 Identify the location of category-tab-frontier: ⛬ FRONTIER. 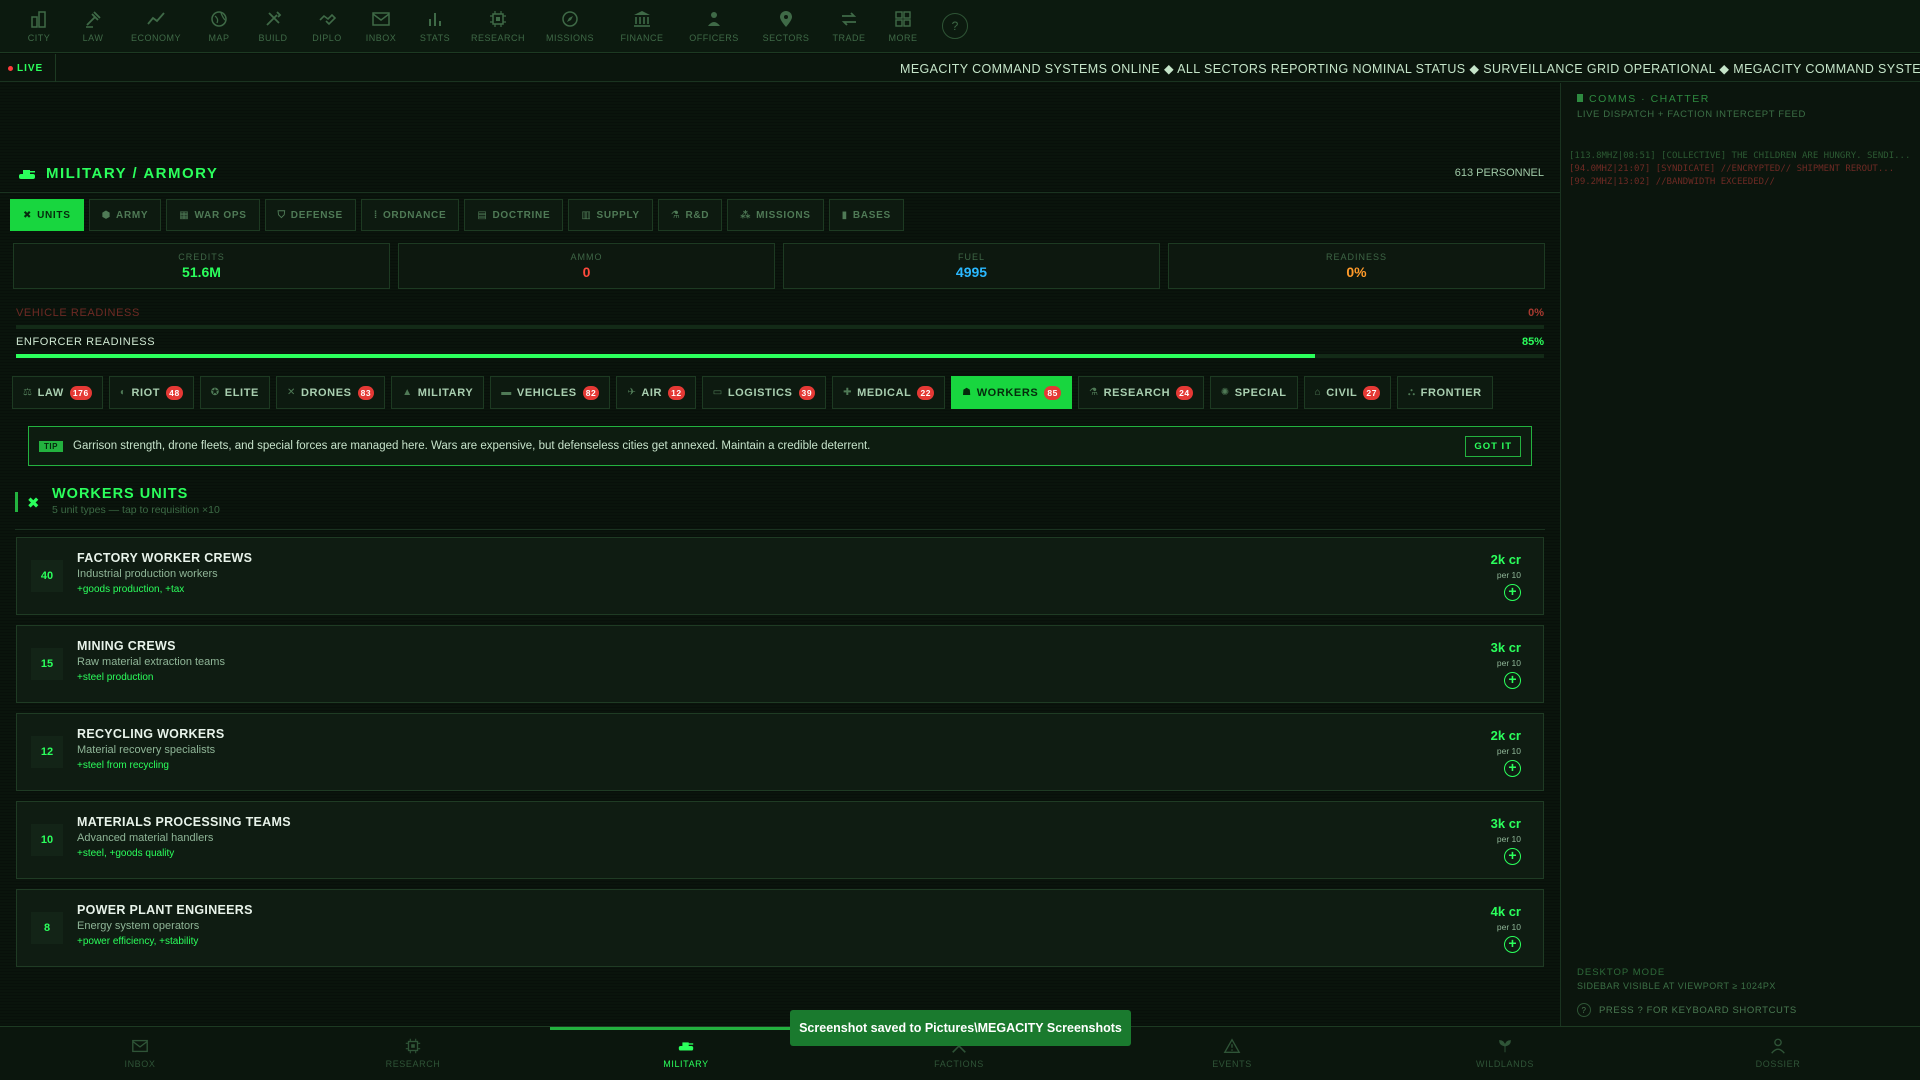
(1445, 392).